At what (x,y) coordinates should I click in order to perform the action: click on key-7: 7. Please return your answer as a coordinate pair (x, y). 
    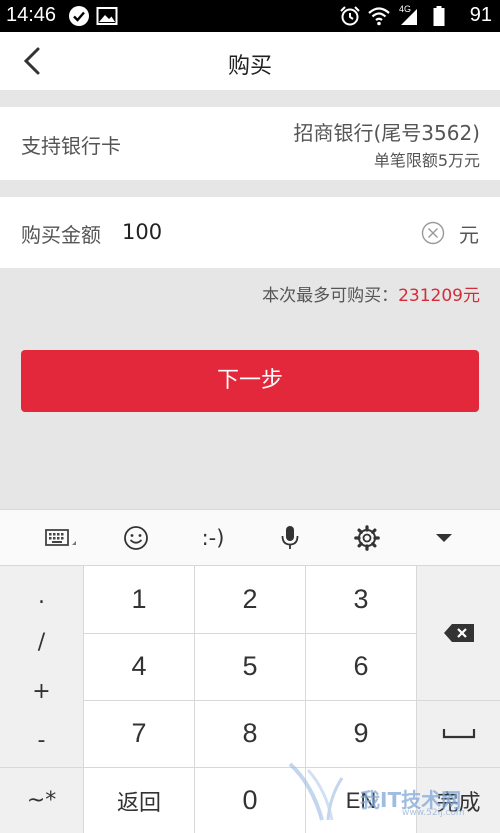
    Looking at the image, I should click on (139, 733).